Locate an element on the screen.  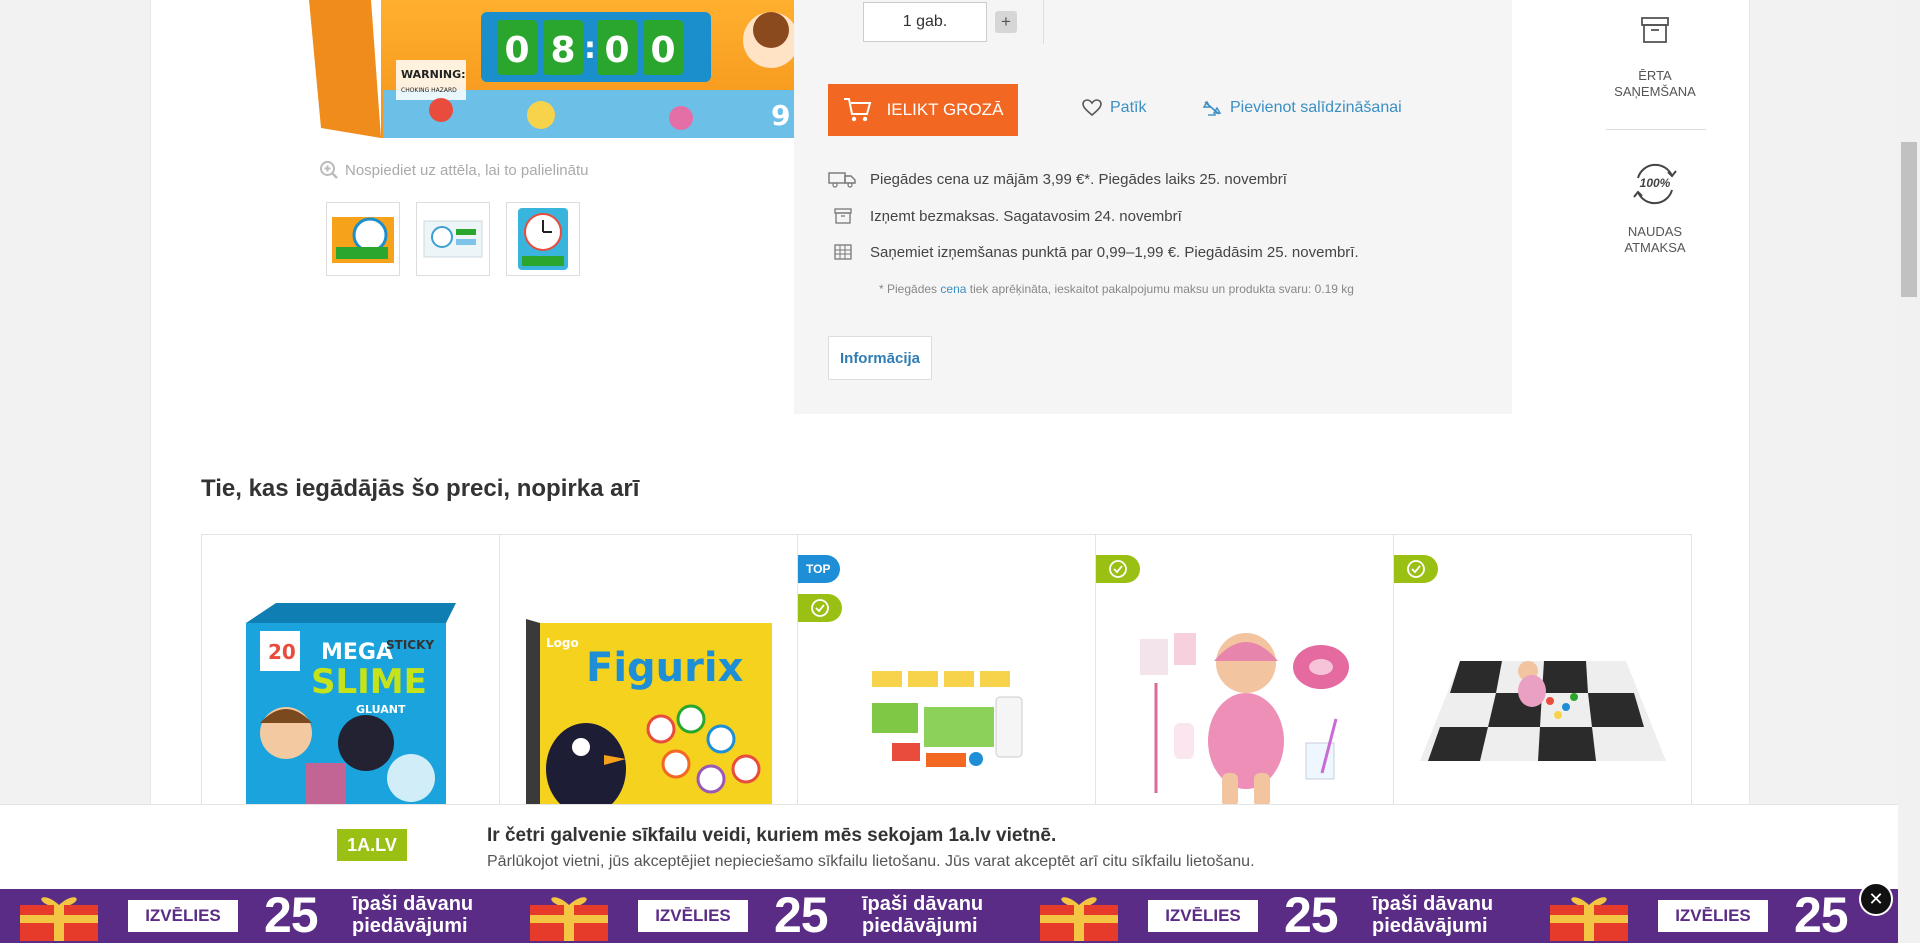
box-icon is located at coordinates (1655, 30).